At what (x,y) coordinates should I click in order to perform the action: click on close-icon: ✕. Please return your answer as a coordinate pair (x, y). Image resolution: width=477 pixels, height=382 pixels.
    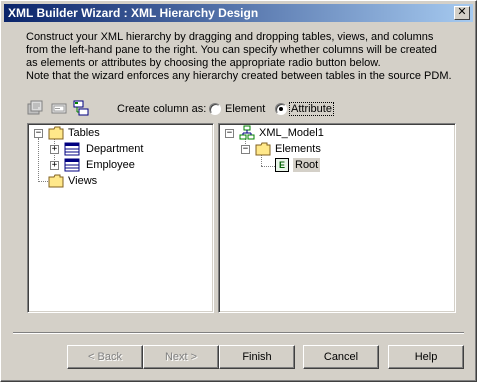
    Looking at the image, I should click on (462, 12).